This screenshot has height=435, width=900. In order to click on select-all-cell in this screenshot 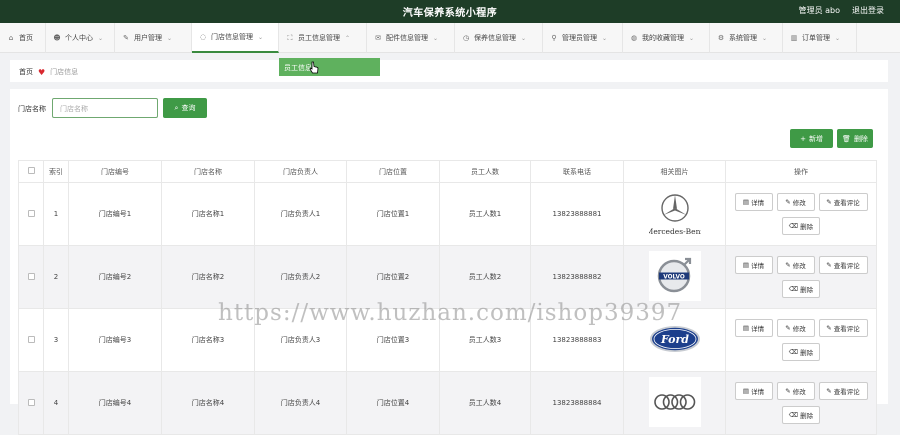, I will do `click(31, 171)`.